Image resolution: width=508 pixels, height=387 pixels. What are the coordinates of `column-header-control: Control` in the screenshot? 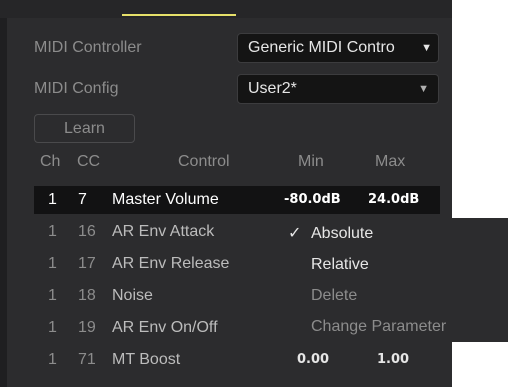 It's located at (204, 162).